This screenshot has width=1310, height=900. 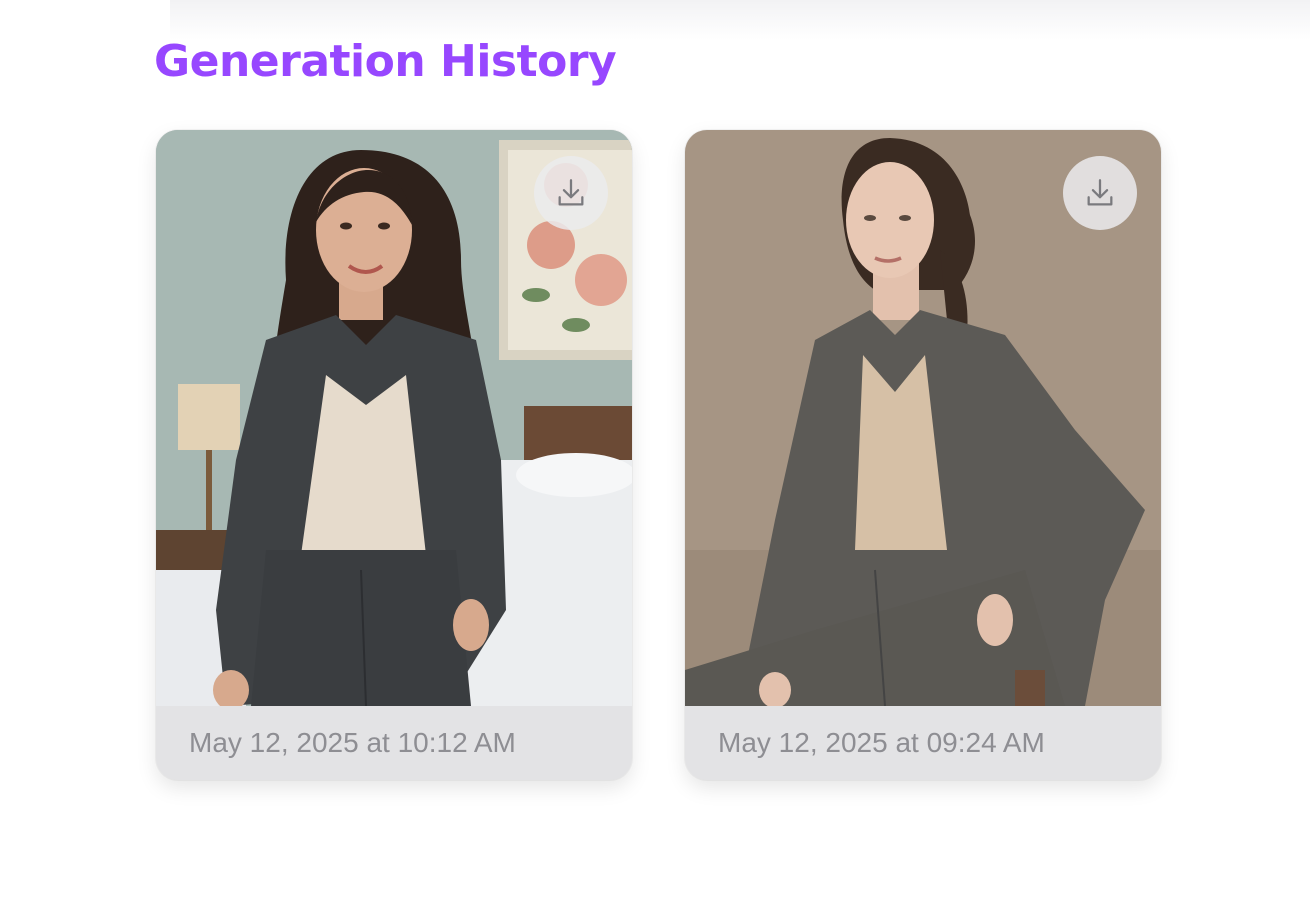 I want to click on timestamp: May 12, 2025 at 09:24 AM, so click(x=881, y=742).